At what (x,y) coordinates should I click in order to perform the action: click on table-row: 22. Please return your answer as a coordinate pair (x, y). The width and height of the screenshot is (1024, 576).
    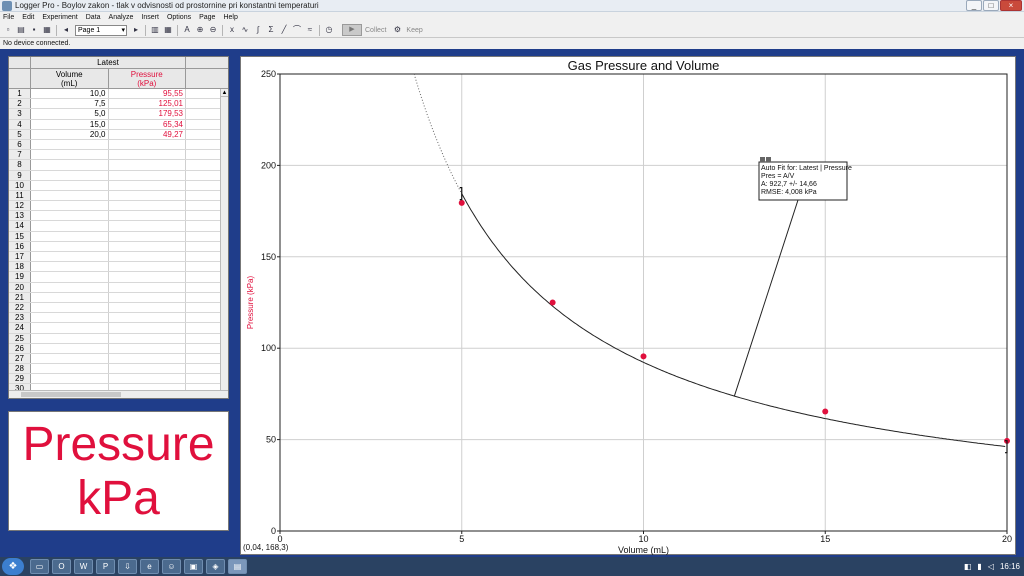
    Looking at the image, I should click on (118, 308).